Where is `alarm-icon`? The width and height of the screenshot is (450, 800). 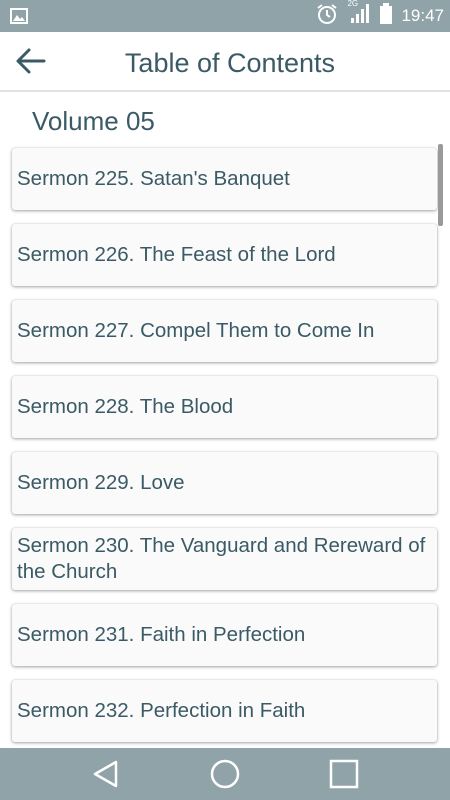 alarm-icon is located at coordinates (327, 16).